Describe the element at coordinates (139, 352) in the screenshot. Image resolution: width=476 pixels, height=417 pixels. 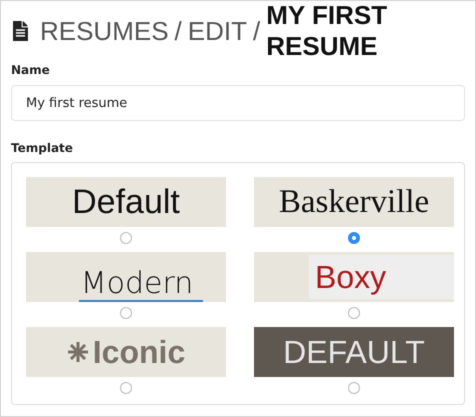
I see `preview-text: Iconic` at that location.